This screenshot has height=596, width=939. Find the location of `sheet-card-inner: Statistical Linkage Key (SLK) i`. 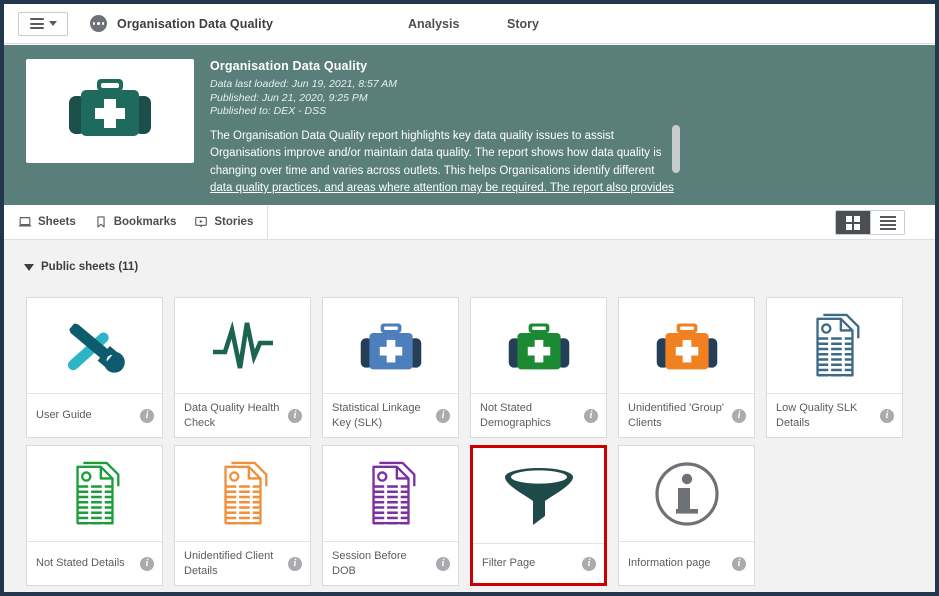

sheet-card-inner: Statistical Linkage Key (SLK) i is located at coordinates (390, 367).